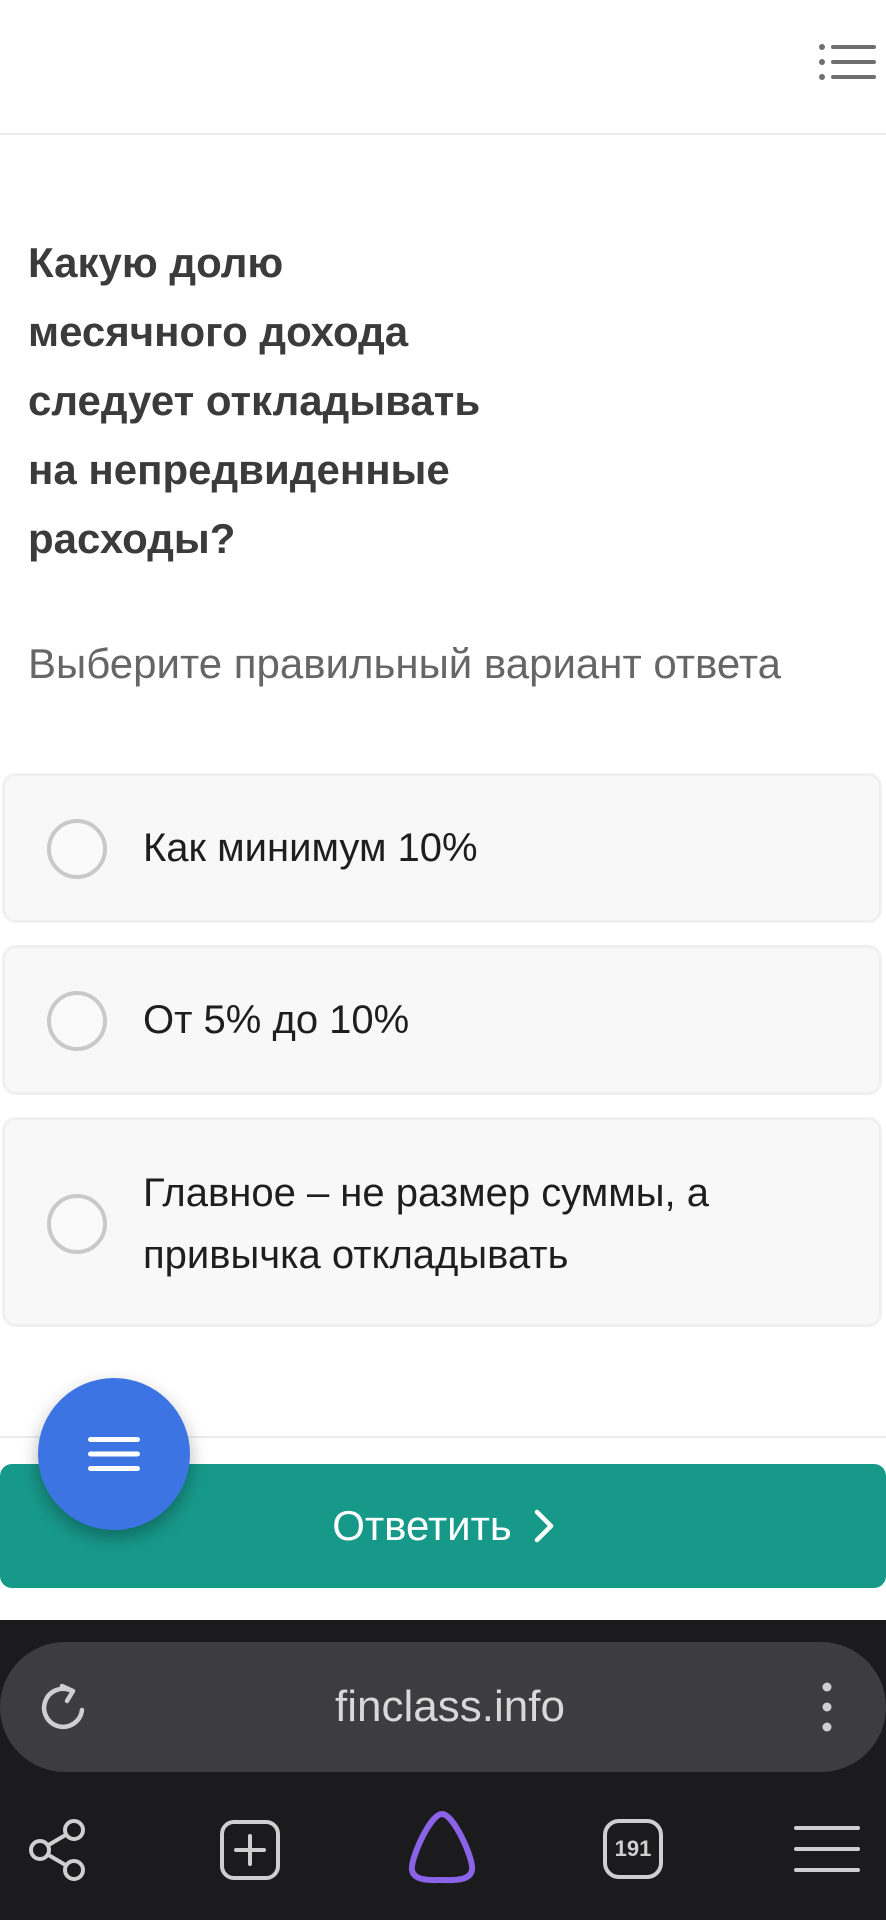  What do you see at coordinates (442, 1847) in the screenshot?
I see `alice-icon` at bounding box center [442, 1847].